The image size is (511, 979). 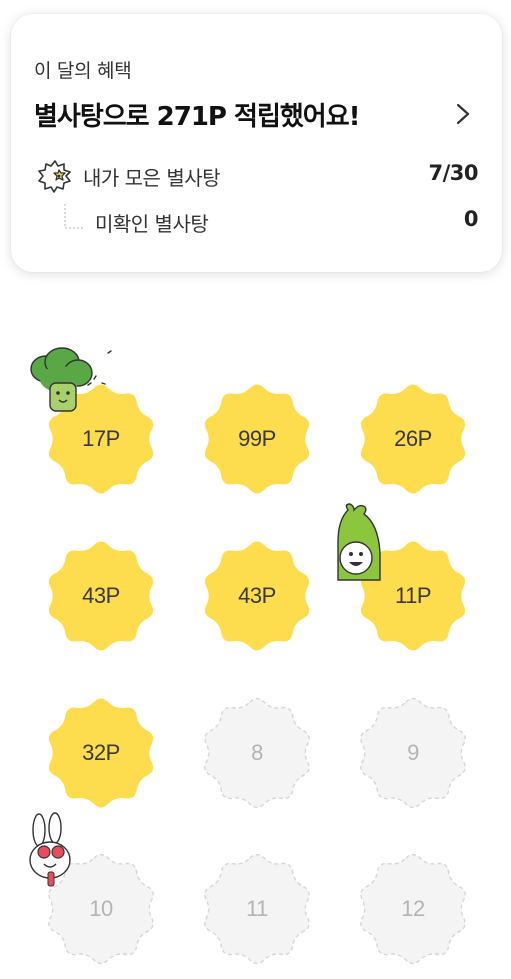 I want to click on star-candy-label: 9, so click(x=413, y=752).